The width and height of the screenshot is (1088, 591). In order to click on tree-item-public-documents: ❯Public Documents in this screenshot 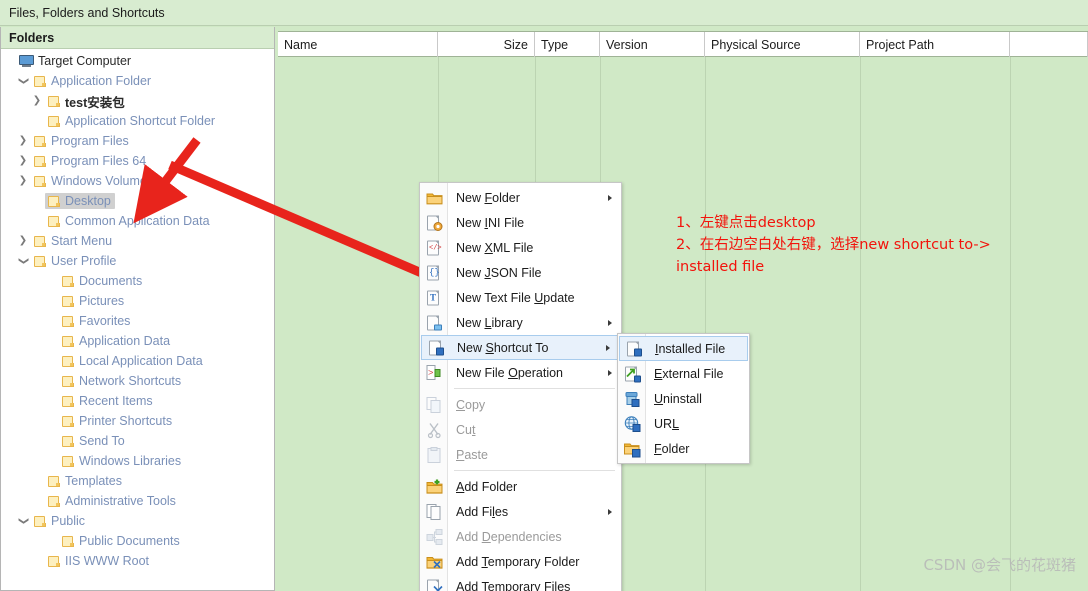, I will do `click(137, 541)`.